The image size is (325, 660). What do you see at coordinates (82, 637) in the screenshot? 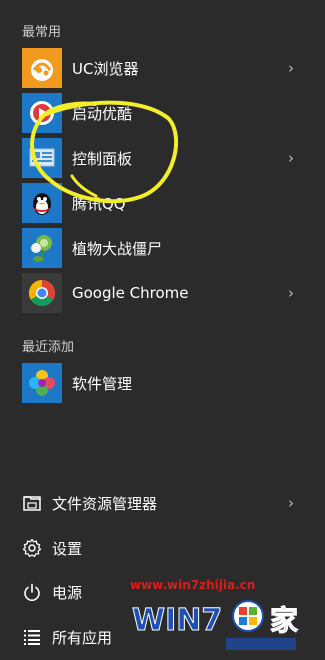
I see `bottom-label: 所有应用` at bounding box center [82, 637].